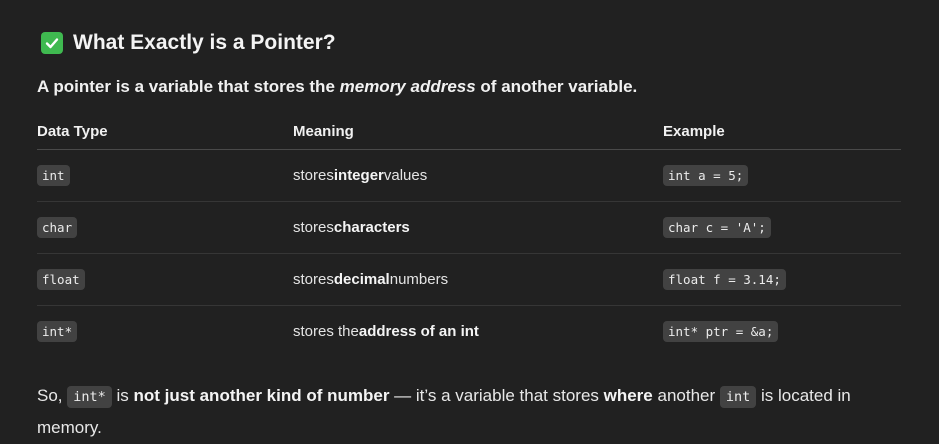  I want to click on summary-text: another, so click(686, 395).